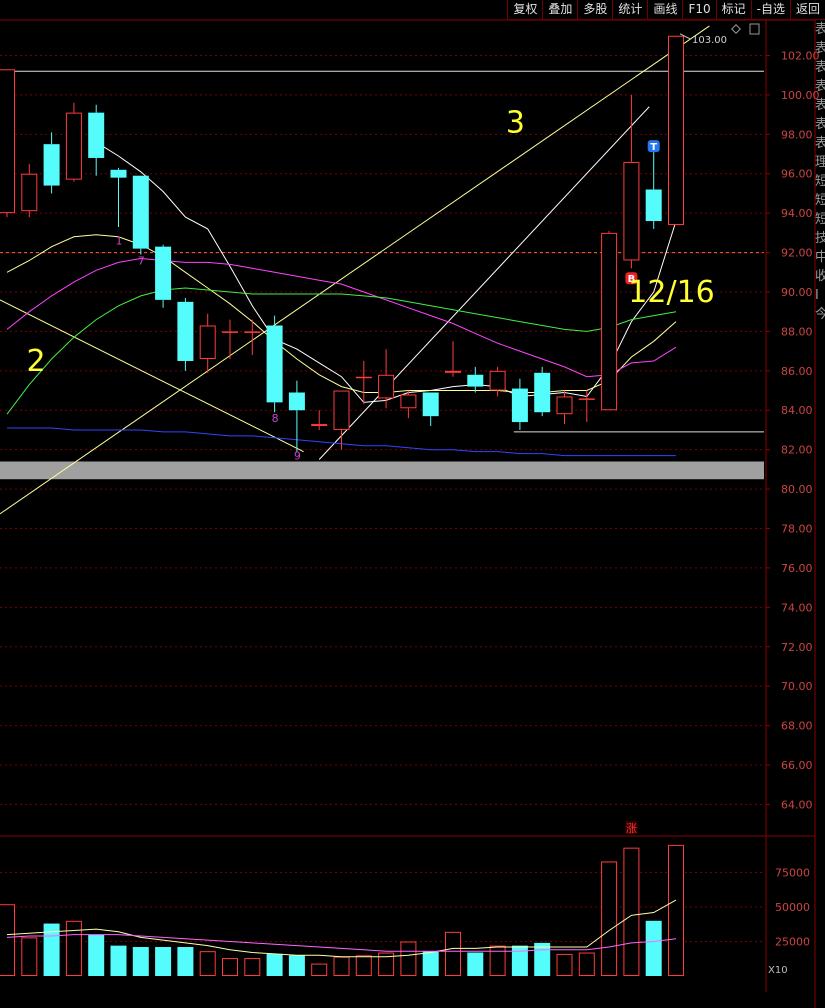 This screenshot has height=1008, width=825. What do you see at coordinates (797, 410) in the screenshot?
I see `price-tick-label: 84.00` at bounding box center [797, 410].